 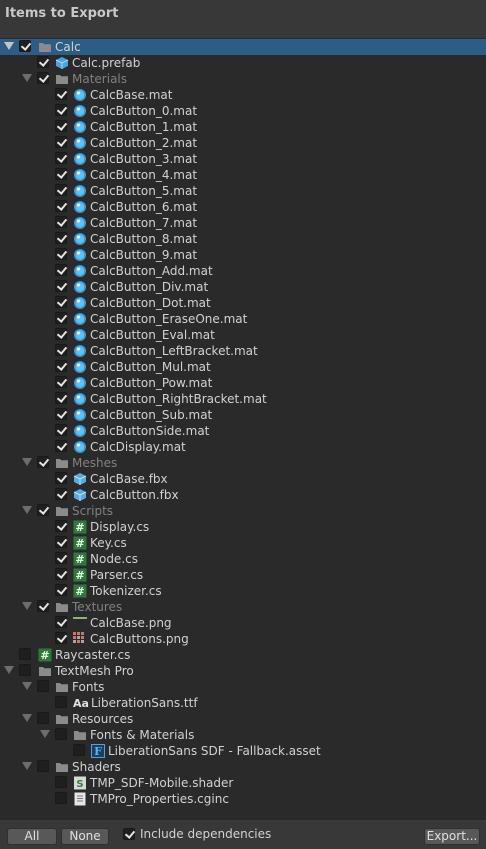 What do you see at coordinates (243, 783) in the screenshot?
I see `tree-file-row: S TMP_SDF-Mobile.shader` at bounding box center [243, 783].